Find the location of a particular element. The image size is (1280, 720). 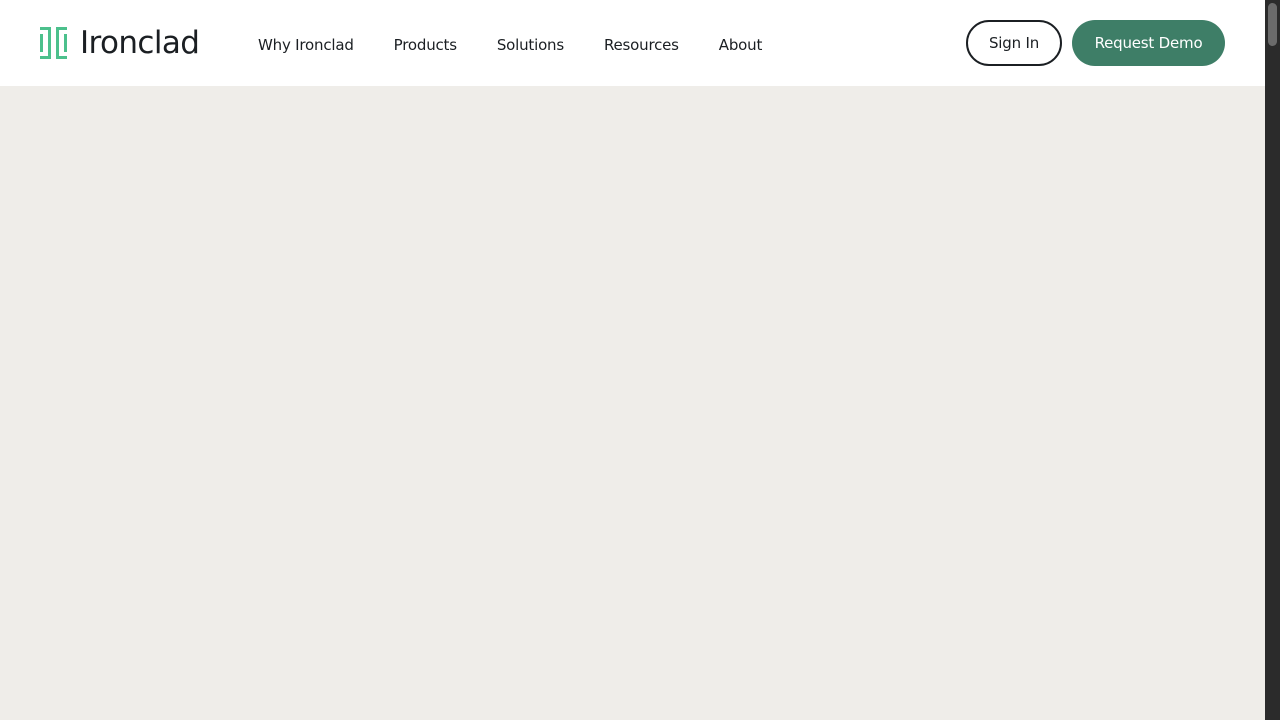

brand-name: Ironclad is located at coordinates (140, 43).